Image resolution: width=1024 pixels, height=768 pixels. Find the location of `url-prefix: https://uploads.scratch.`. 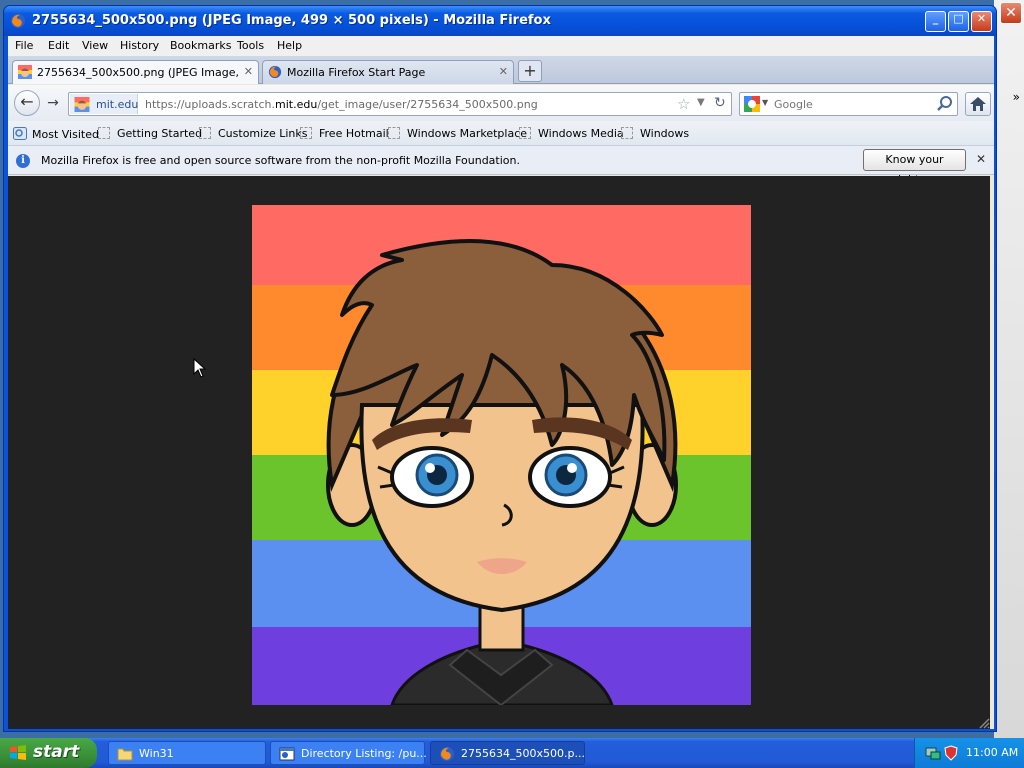

url-prefix: https://uploads.scratch. is located at coordinates (210, 104).